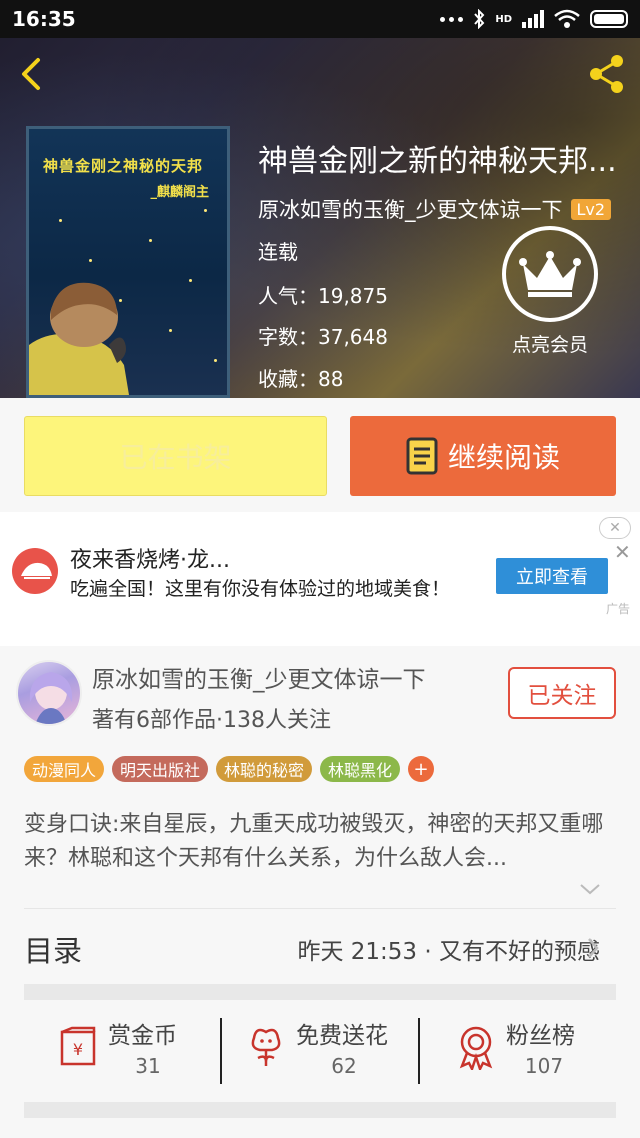  I want to click on author-avatar, so click(49, 693).